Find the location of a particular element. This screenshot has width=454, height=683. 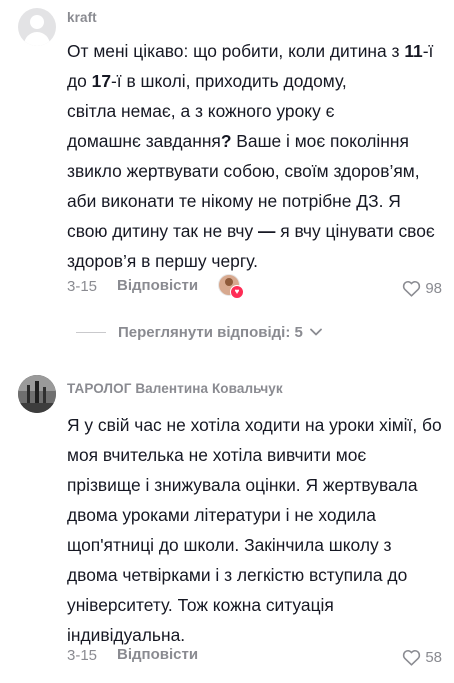

avatar-image is located at coordinates (37, 394).